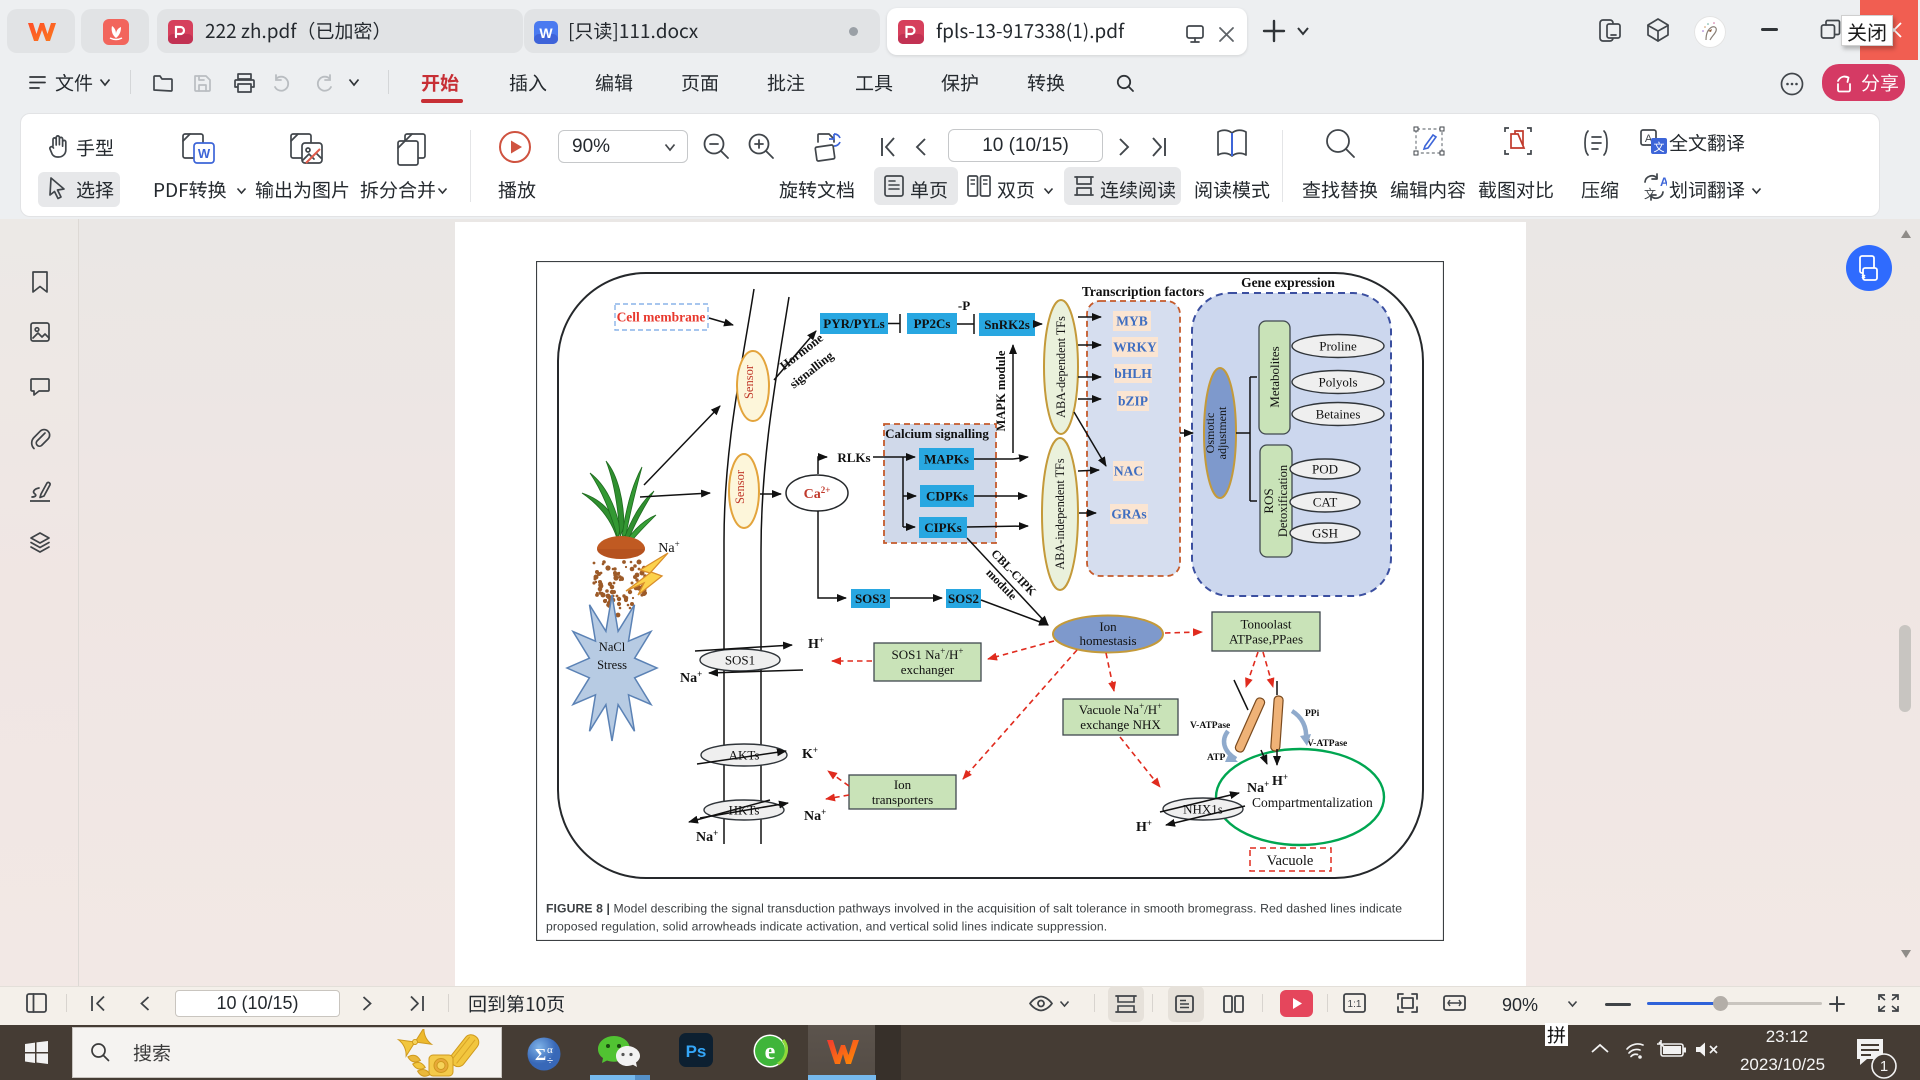 The height and width of the screenshot is (1080, 1920). I want to click on svg-text: Stress, so click(612, 665).